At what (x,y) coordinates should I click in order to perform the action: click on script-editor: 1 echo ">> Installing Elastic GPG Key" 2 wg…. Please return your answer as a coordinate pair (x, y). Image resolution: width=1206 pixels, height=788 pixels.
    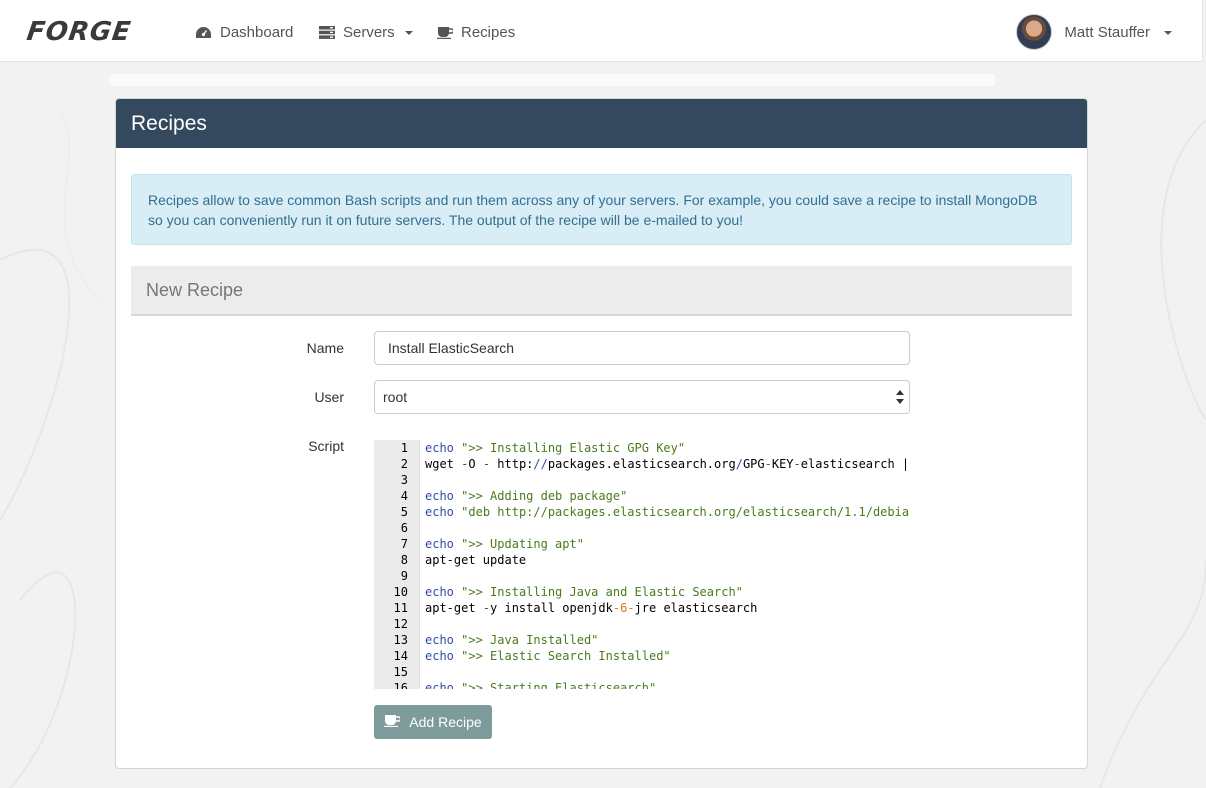
    Looking at the image, I should click on (642, 564).